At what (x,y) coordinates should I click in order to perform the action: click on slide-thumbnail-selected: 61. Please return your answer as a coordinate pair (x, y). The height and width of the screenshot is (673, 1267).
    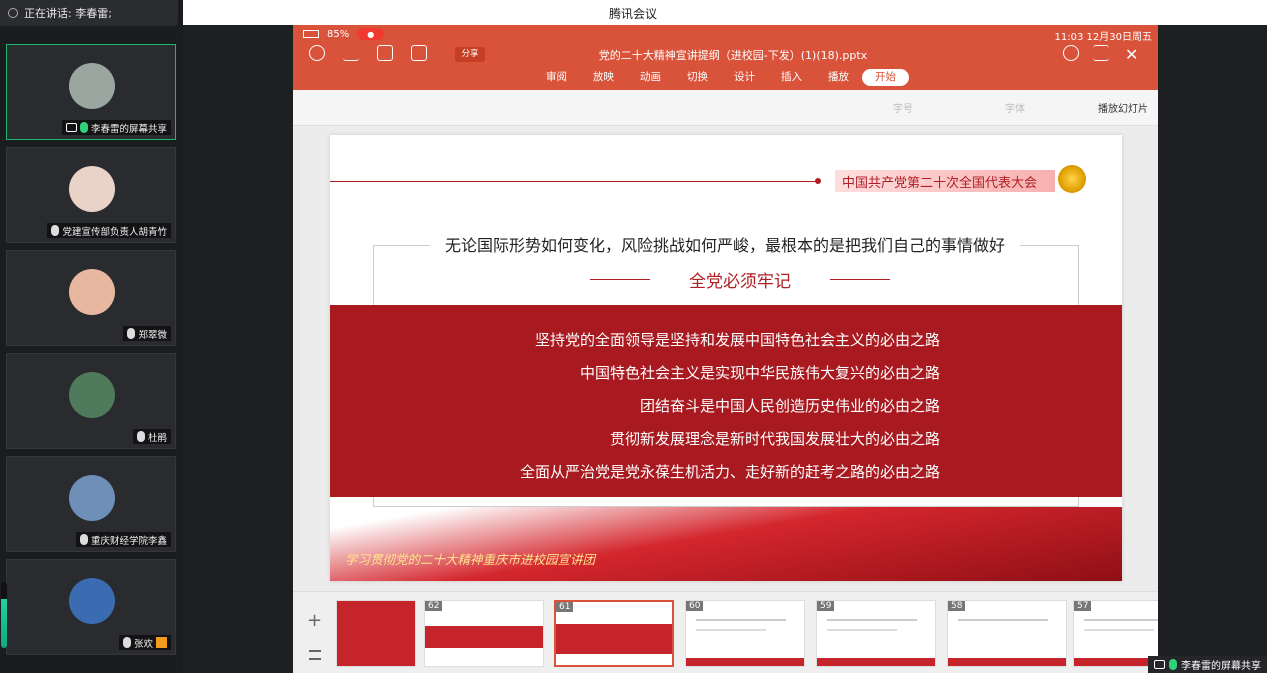
    Looking at the image, I should click on (614, 633).